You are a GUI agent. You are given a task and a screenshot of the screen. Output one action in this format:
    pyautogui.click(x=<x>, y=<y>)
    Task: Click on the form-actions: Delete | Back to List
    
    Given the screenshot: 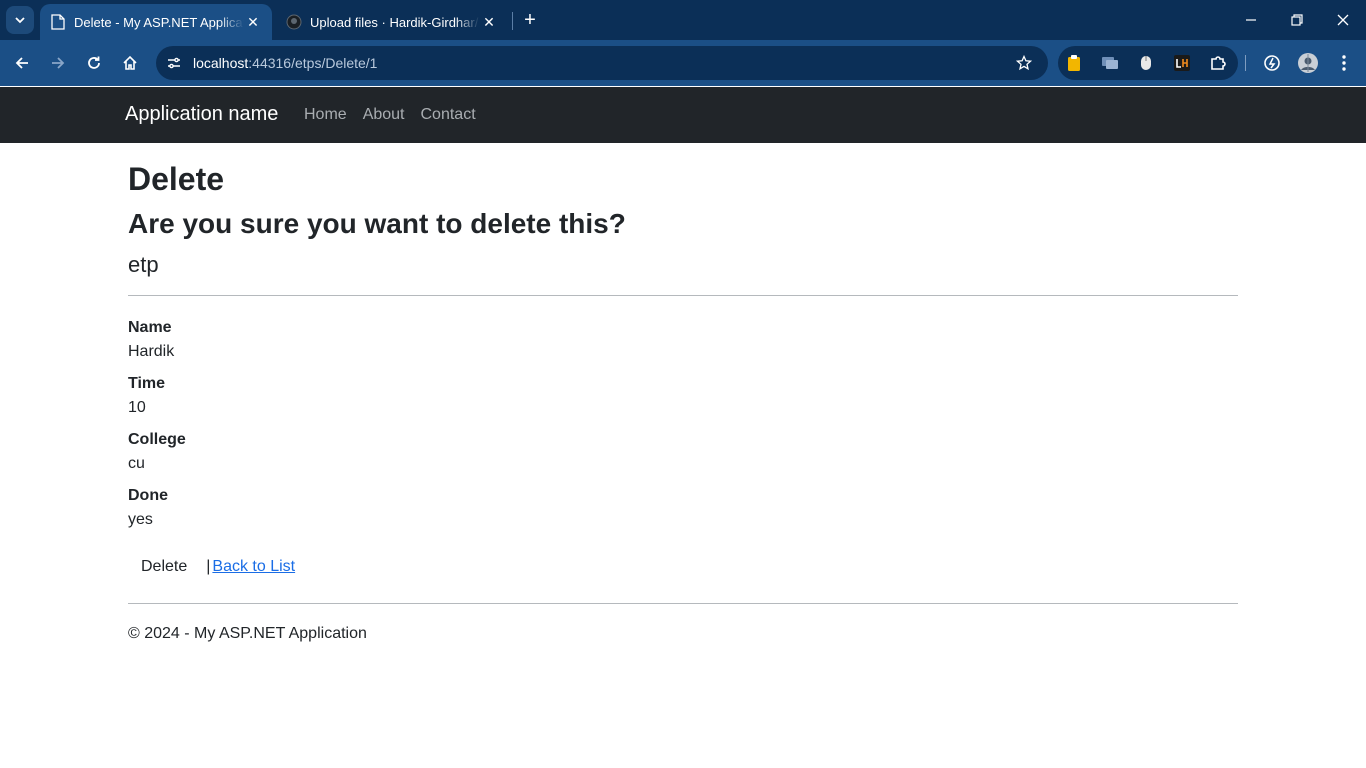 What is the action you would take?
    pyautogui.click(x=683, y=567)
    